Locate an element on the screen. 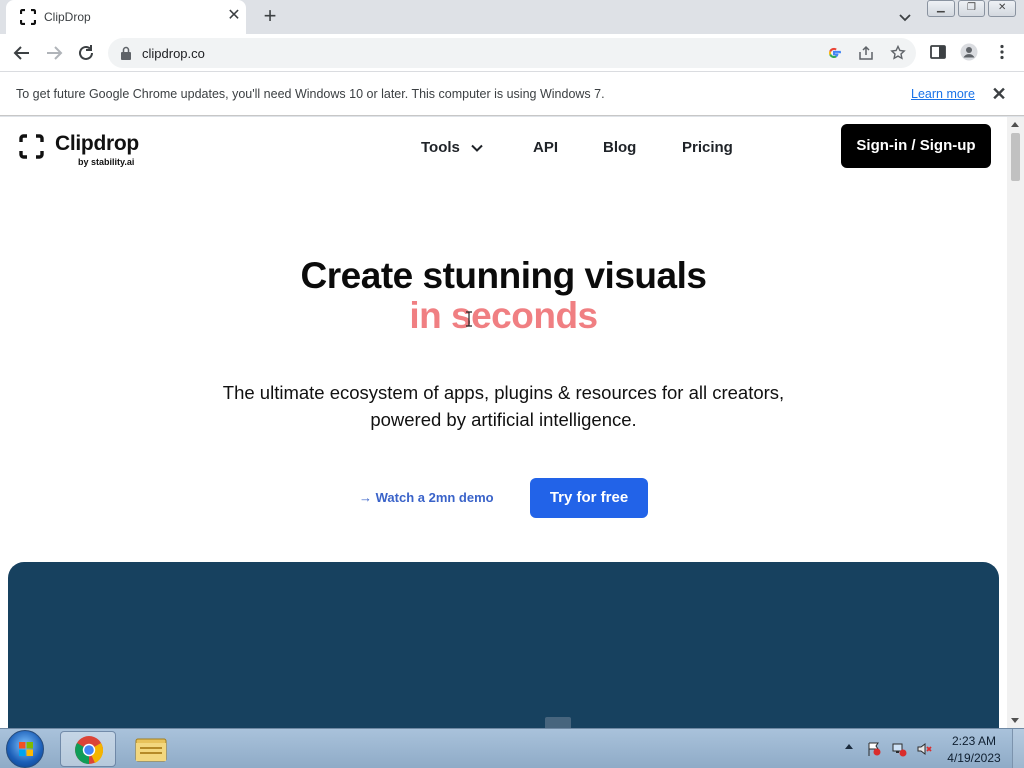  clock-time: 2:23 AM is located at coordinates (974, 741).